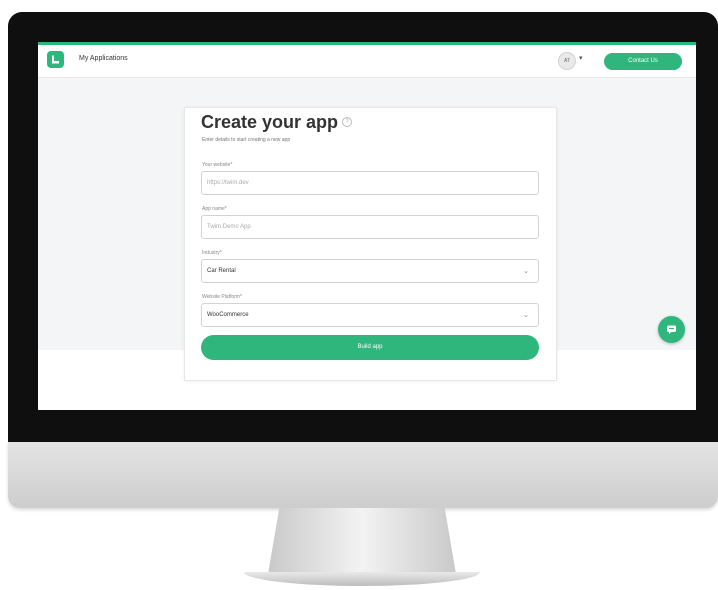 The image size is (718, 590). What do you see at coordinates (212, 253) in the screenshot?
I see `industry-label: Industry*` at bounding box center [212, 253].